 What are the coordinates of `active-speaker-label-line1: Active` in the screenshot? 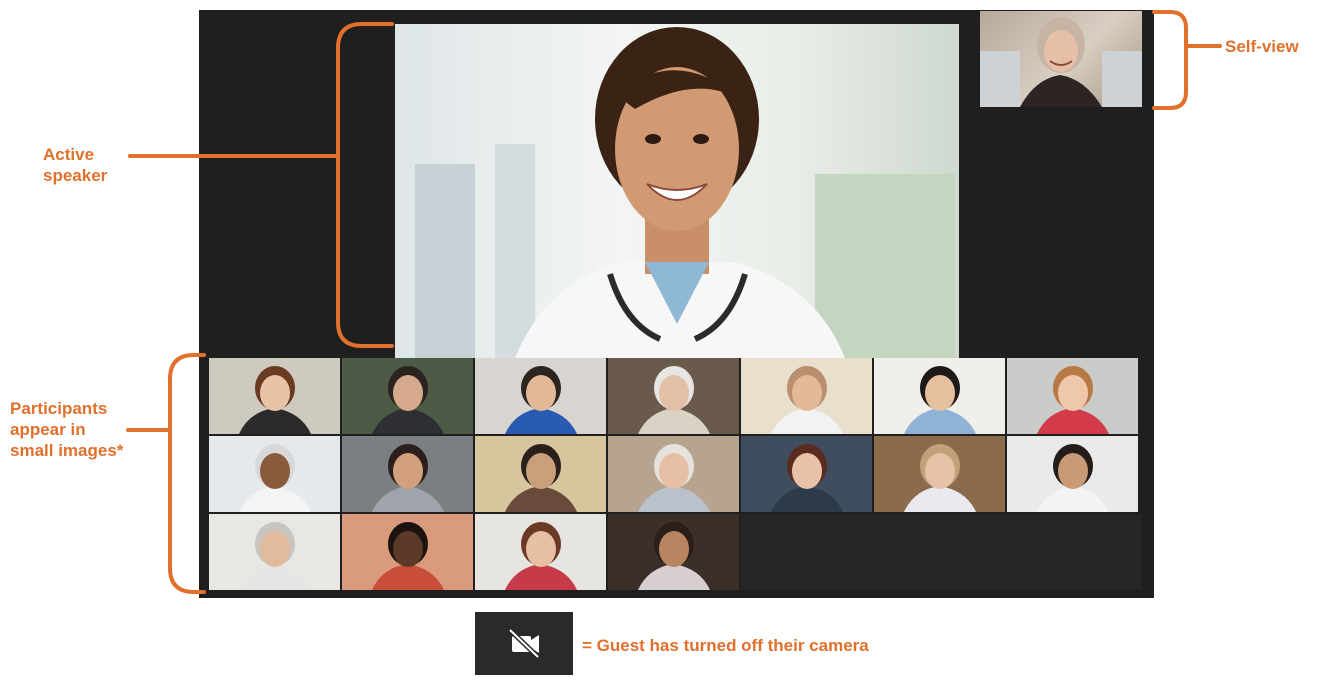 It's located at (69, 154).